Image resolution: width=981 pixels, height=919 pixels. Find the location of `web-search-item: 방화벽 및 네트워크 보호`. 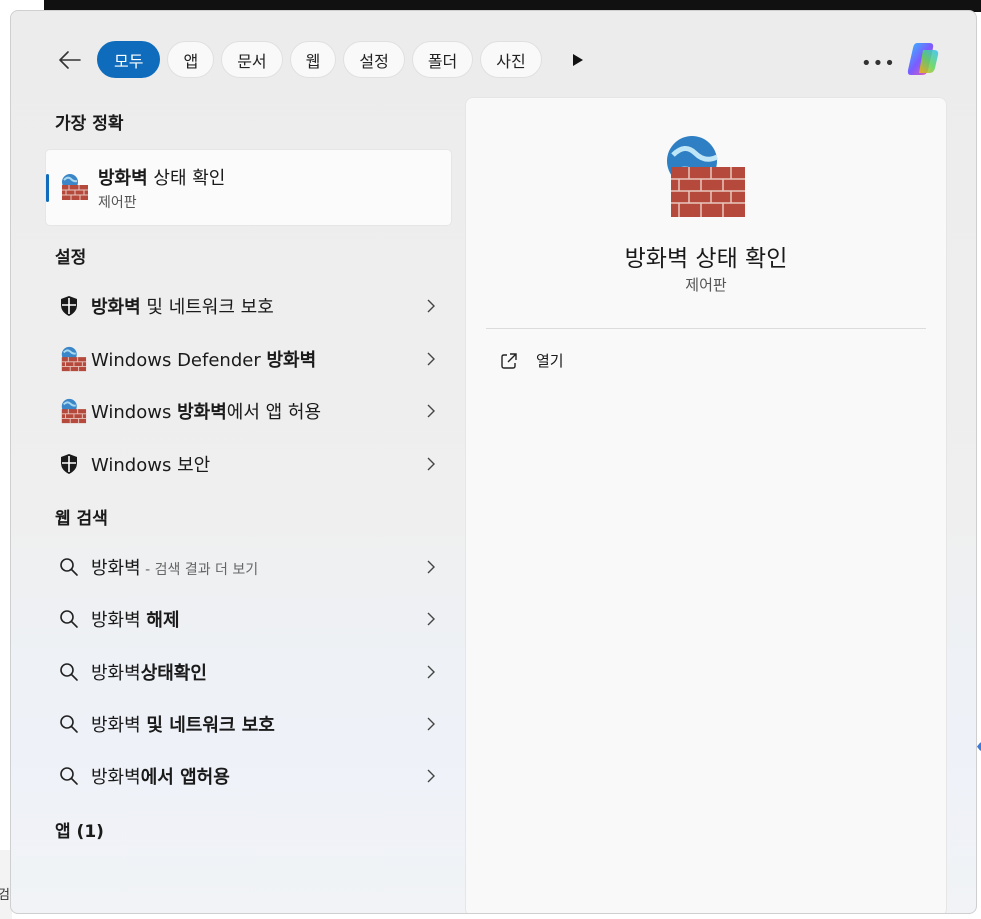

web-search-item: 방화벽 및 네트워크 보호 is located at coordinates (247, 724).